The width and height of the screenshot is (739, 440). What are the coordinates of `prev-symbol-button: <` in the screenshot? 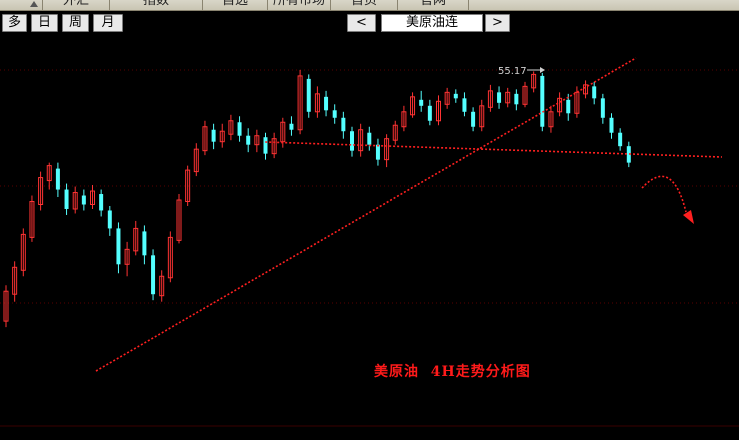 It's located at (361, 23).